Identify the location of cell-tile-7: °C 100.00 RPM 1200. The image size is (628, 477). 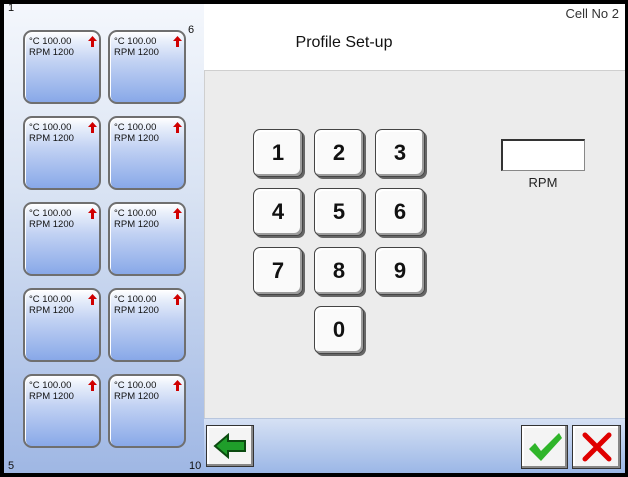
(147, 153).